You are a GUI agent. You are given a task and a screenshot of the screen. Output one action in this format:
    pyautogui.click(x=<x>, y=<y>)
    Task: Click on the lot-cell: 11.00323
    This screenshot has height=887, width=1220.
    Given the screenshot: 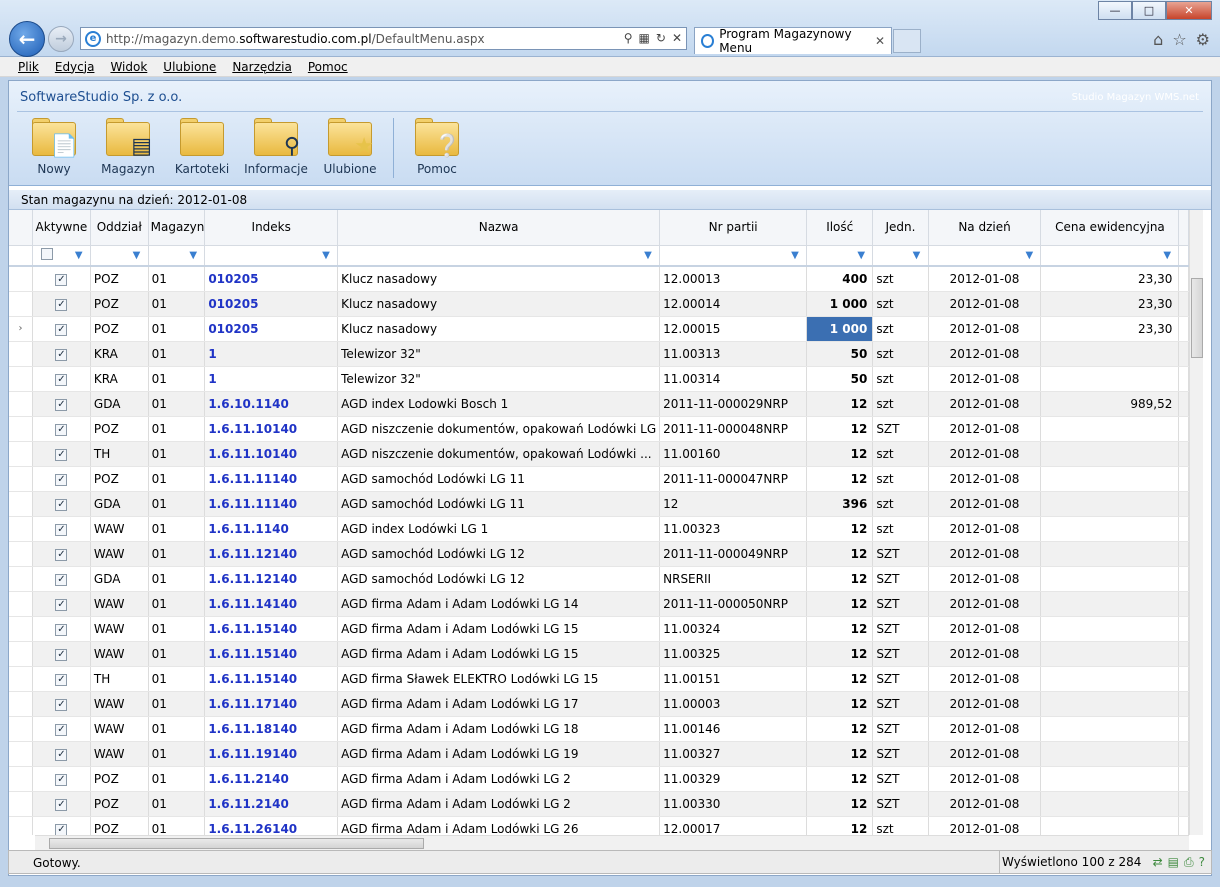 What is the action you would take?
    pyautogui.click(x=733, y=529)
    